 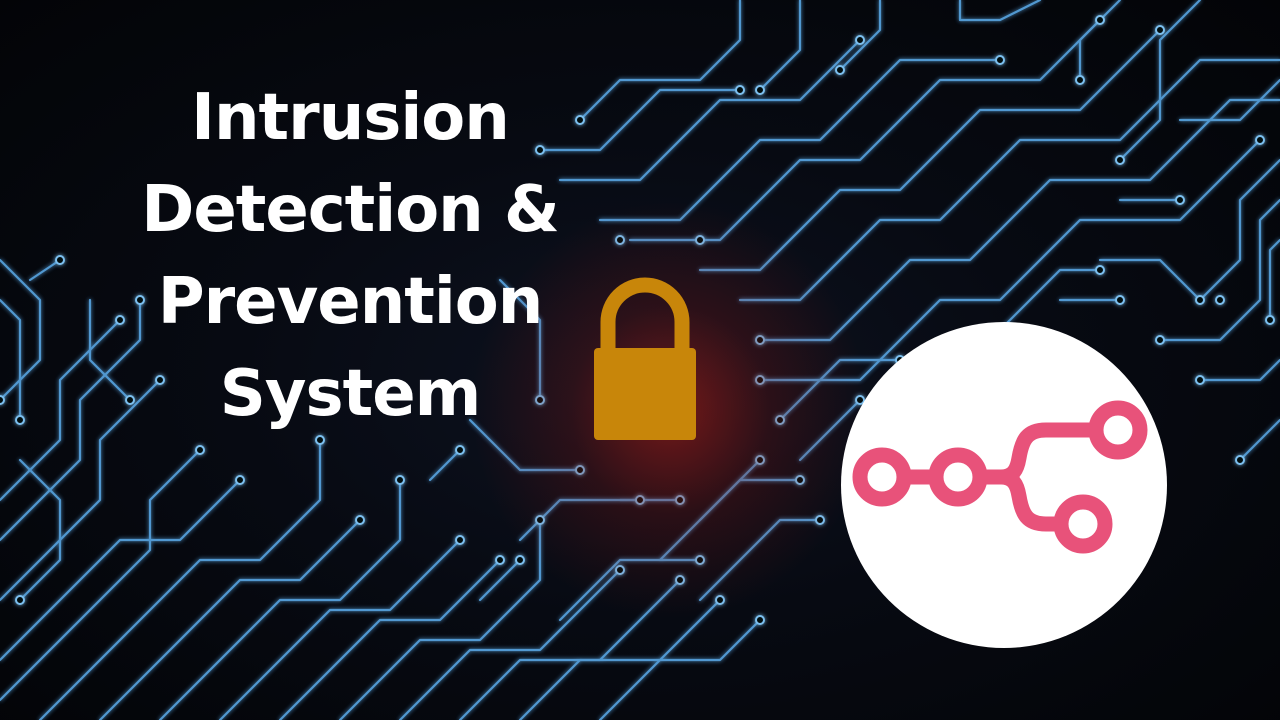 I want to click on title-line-1: Intrusion, so click(x=350, y=118).